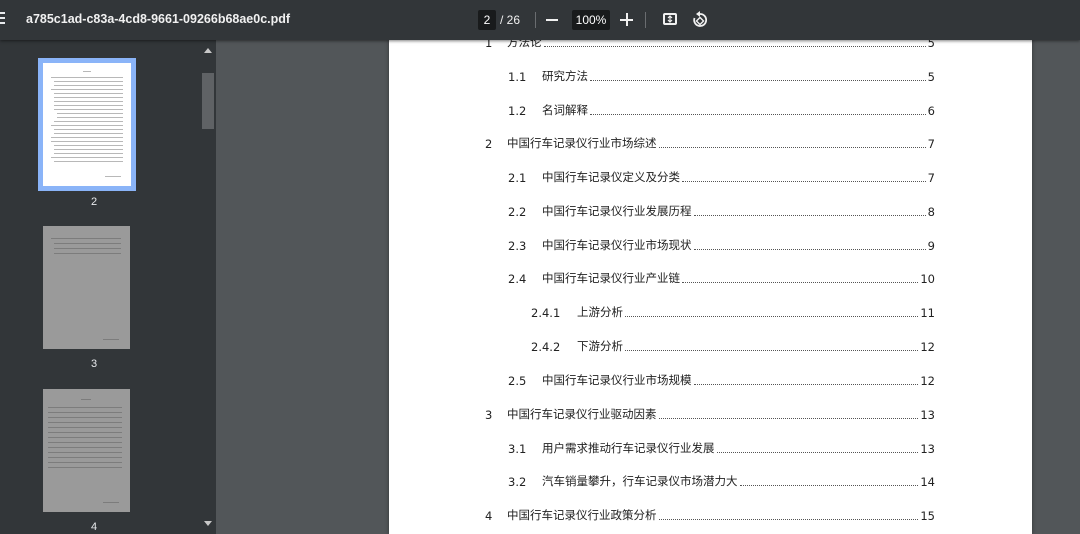 This screenshot has width=1080, height=534. What do you see at coordinates (733, 345) in the screenshot?
I see `toc-entry: 2.4.2 下游分析 12` at bounding box center [733, 345].